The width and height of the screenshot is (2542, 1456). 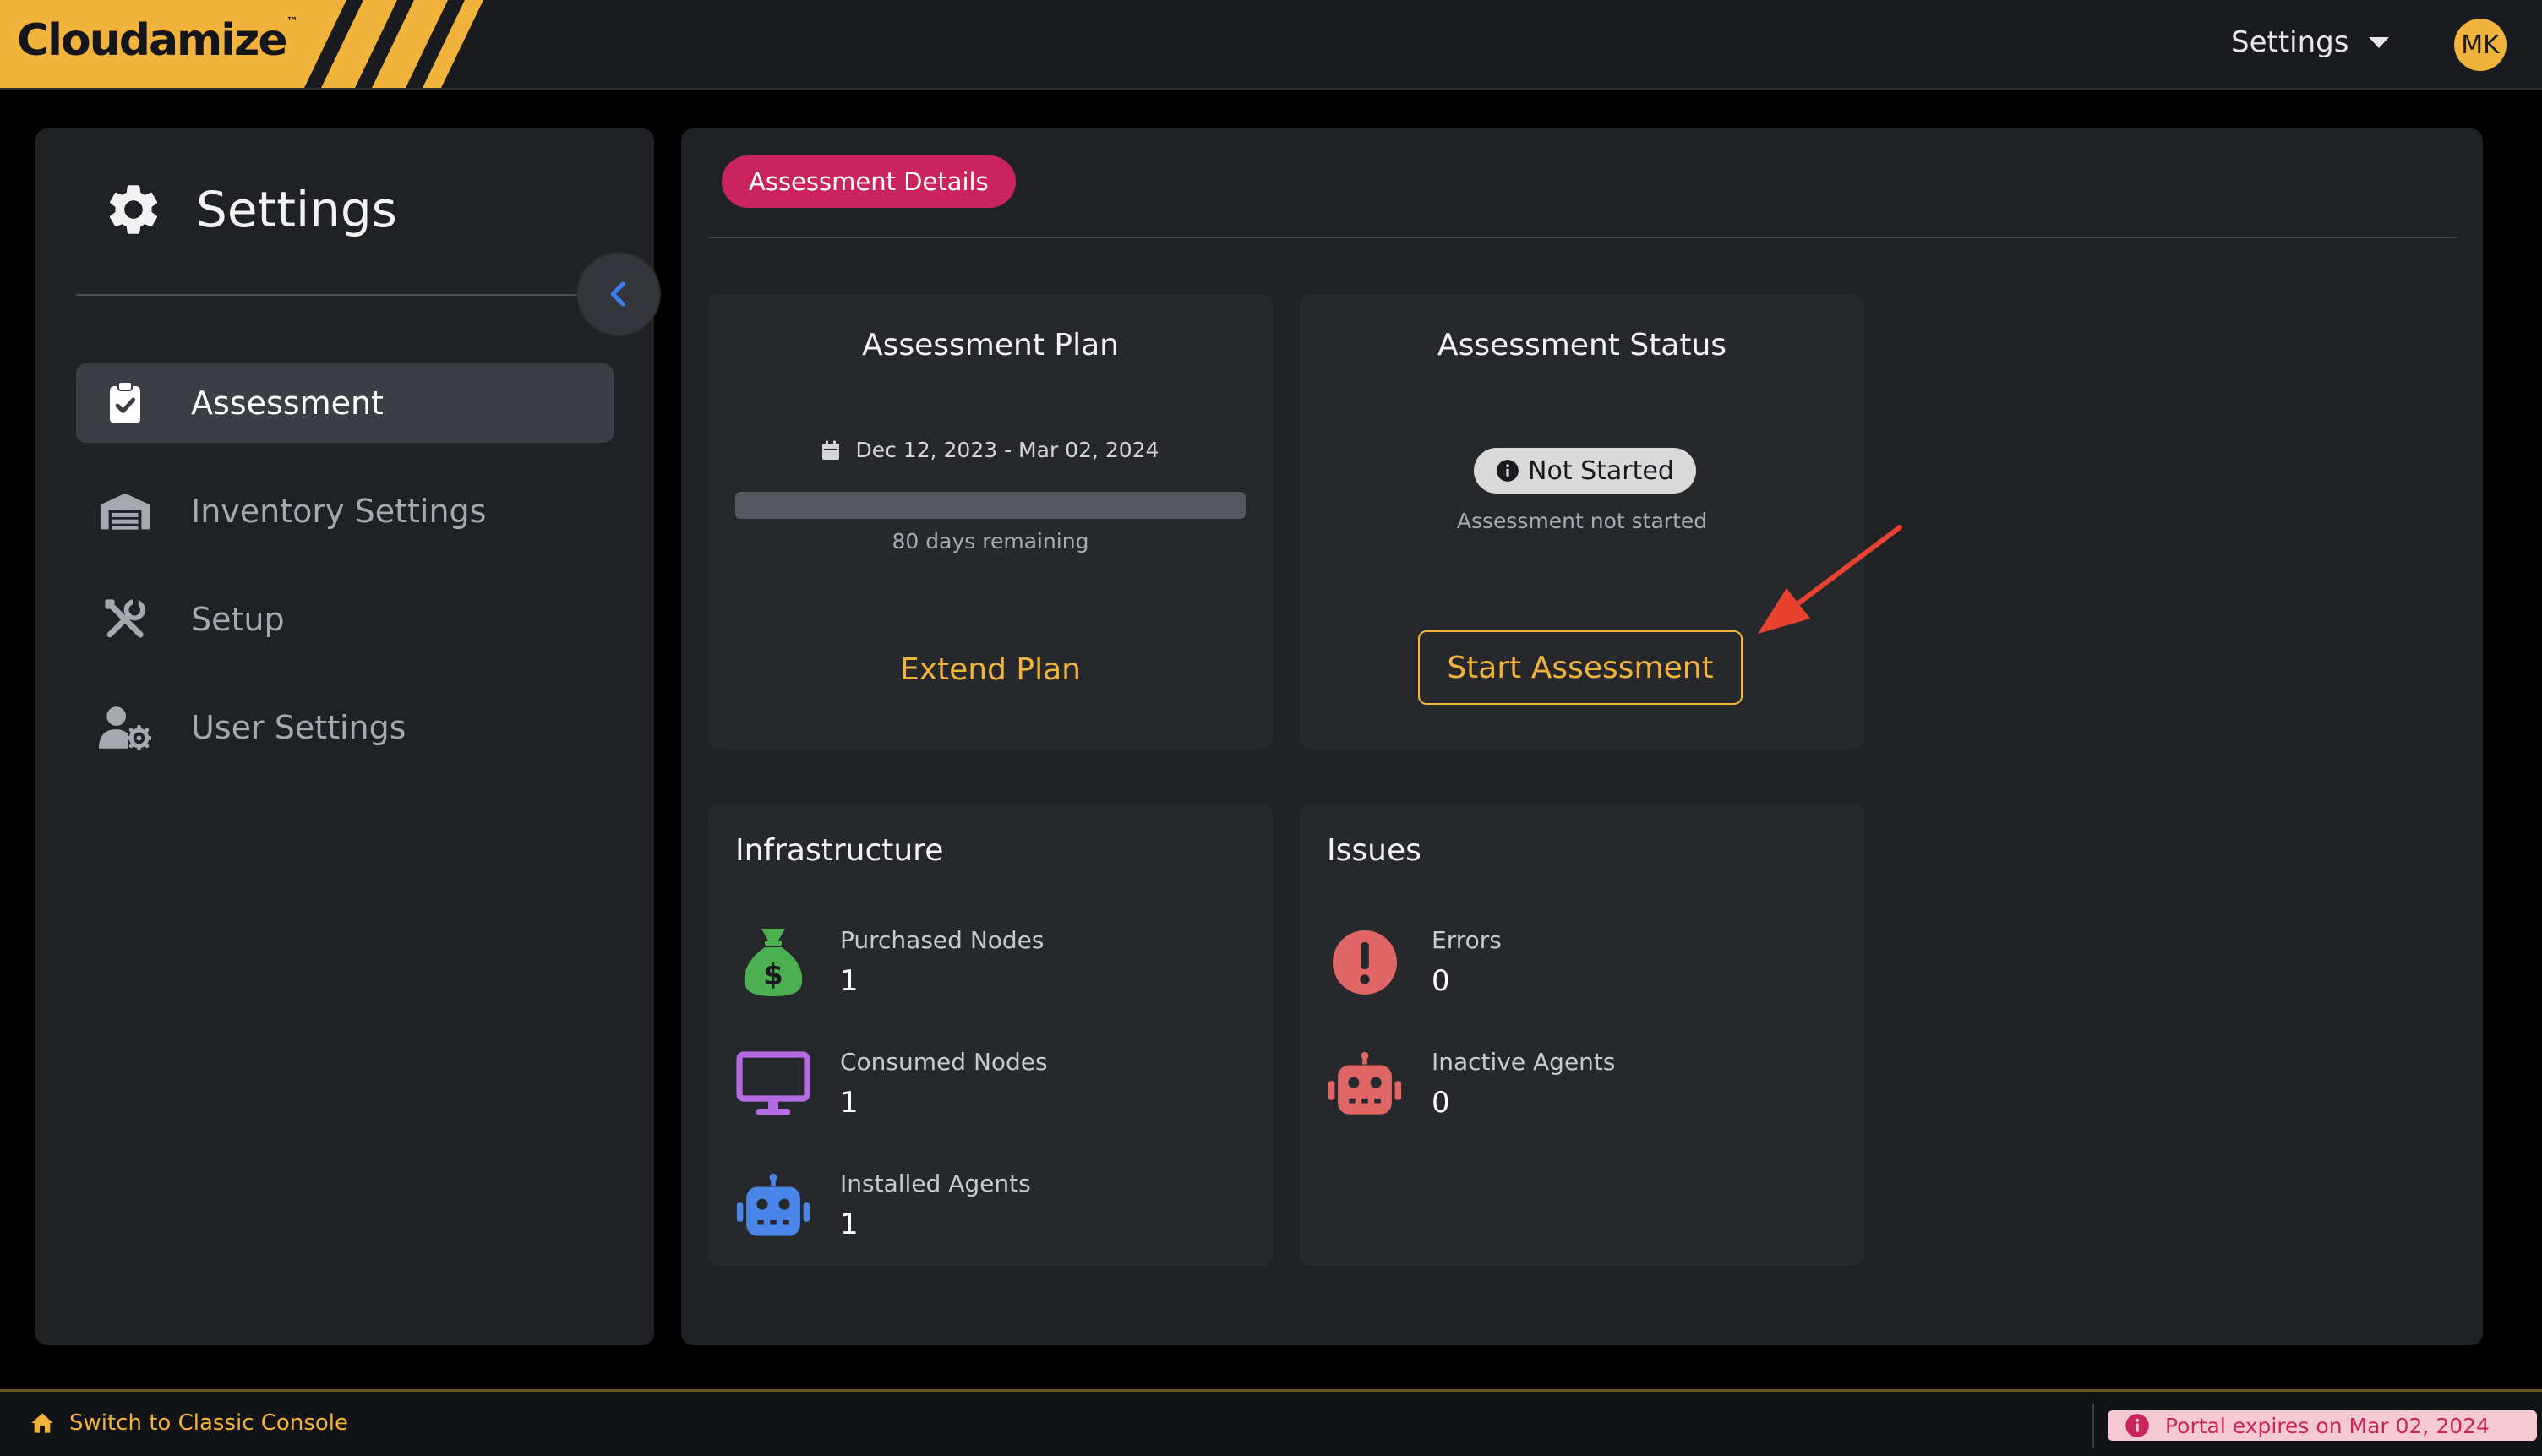 What do you see at coordinates (298, 727) in the screenshot?
I see `sidebar-item-label: User Settings` at bounding box center [298, 727].